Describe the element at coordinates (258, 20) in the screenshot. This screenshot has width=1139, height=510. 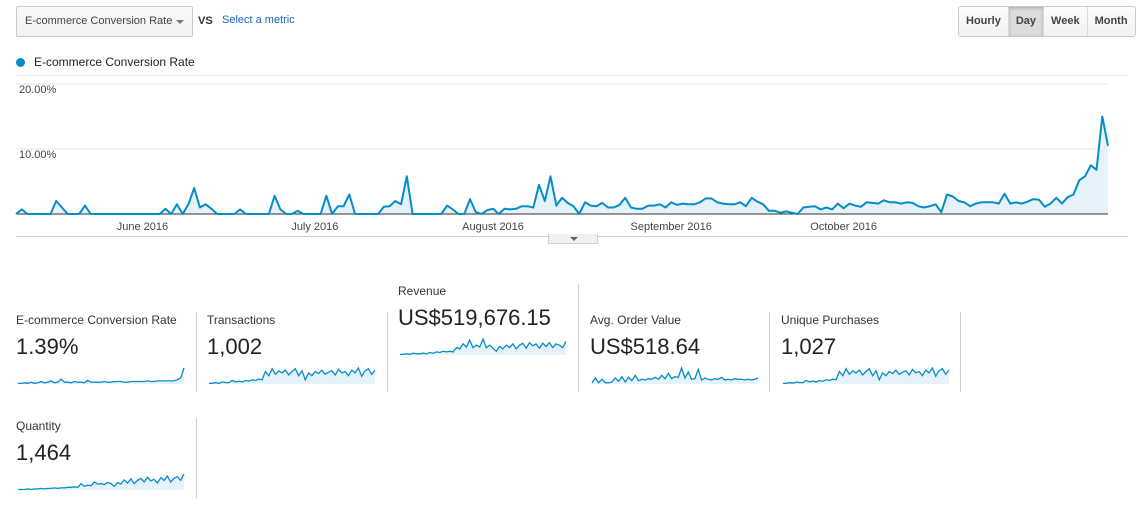
I see `select-metric-link: Select a metric` at that location.